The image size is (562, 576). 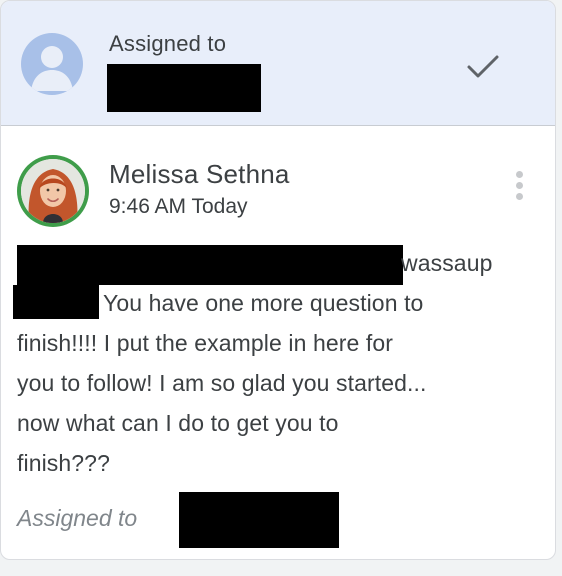 I want to click on assigned-to-footer: Assigned to, so click(x=77, y=518).